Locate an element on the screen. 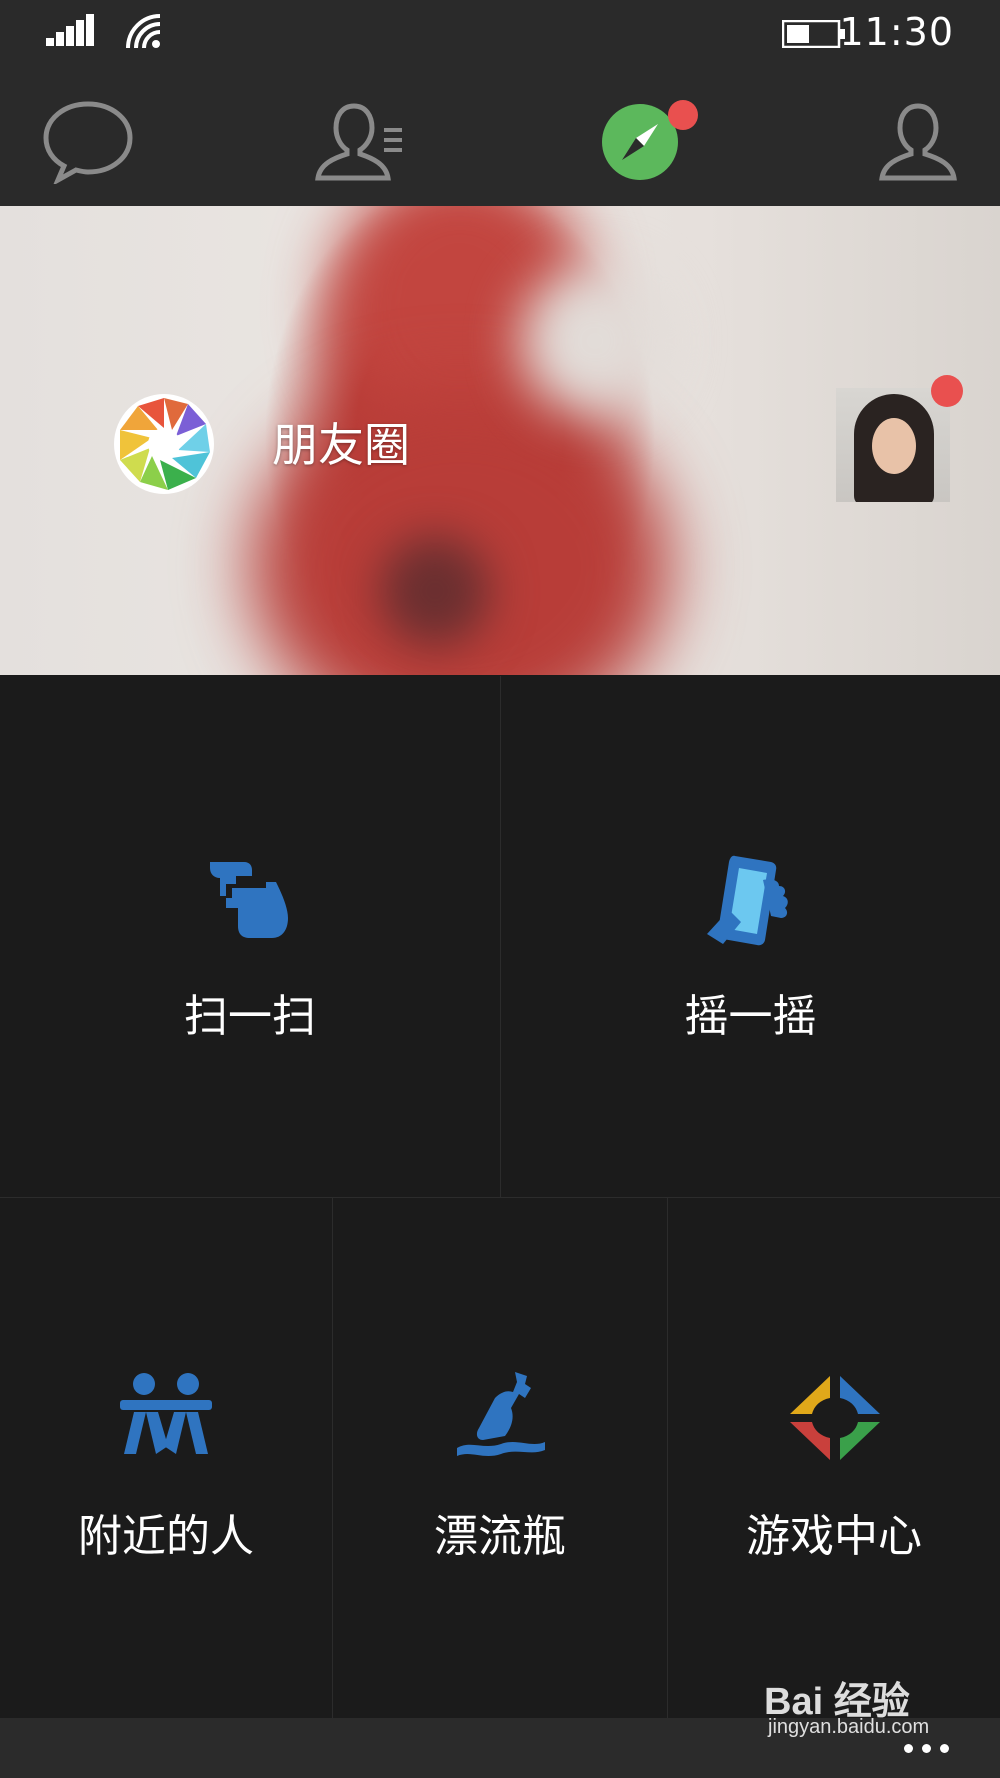 The width and height of the screenshot is (1000, 1778). tile-nearby-people-label: 附近的人 is located at coordinates (166, 1536).